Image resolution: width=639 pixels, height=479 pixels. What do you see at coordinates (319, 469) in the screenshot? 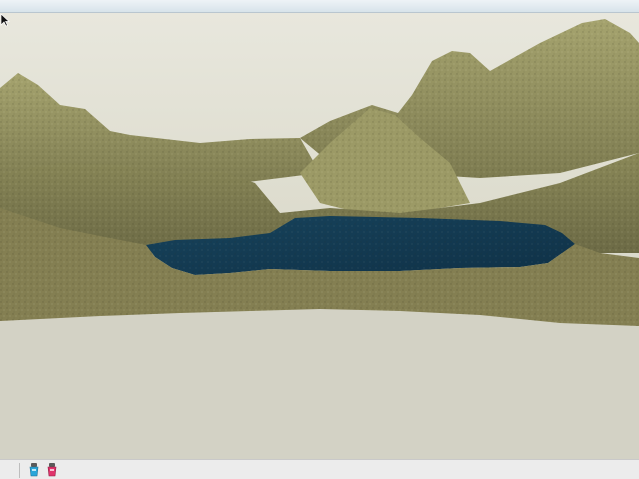
I see `status-bar` at bounding box center [319, 469].